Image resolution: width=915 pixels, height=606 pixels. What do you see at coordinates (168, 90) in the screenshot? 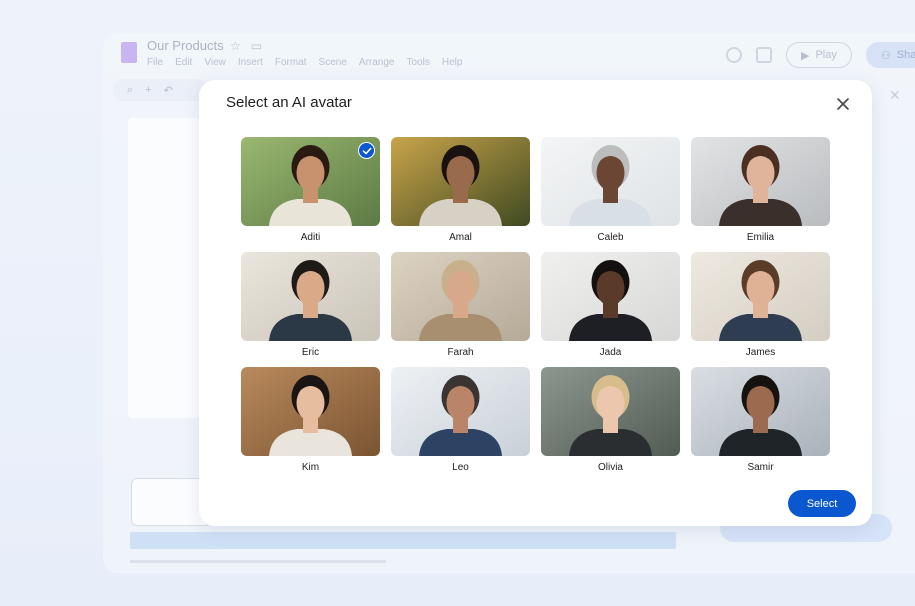
I see `undo-icon: ↶` at bounding box center [168, 90].